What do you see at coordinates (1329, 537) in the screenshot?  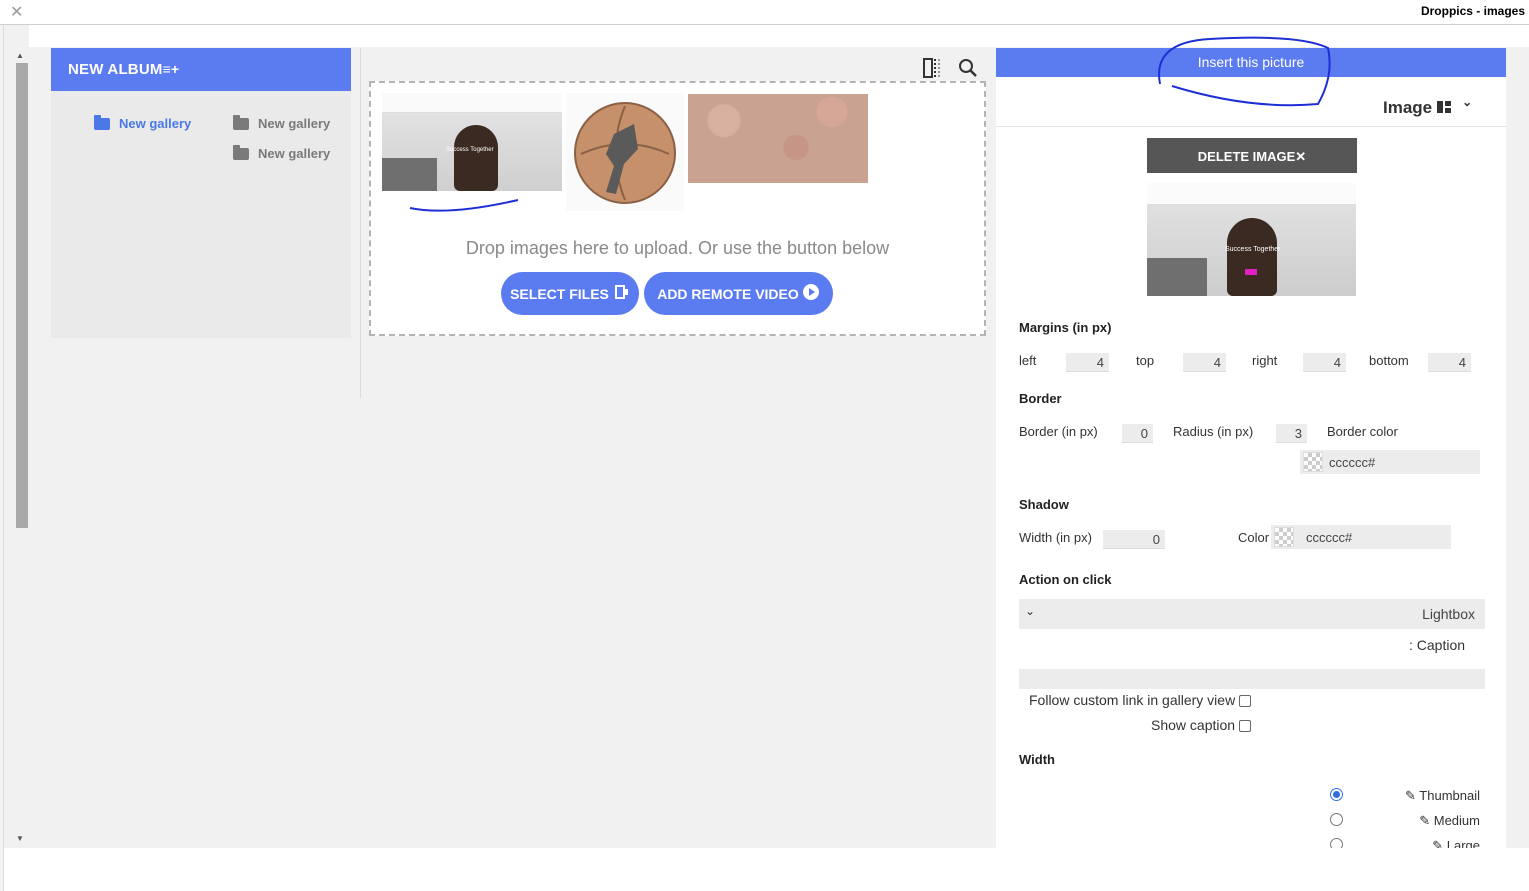 I see `shadow-color-value: cccccc#` at bounding box center [1329, 537].